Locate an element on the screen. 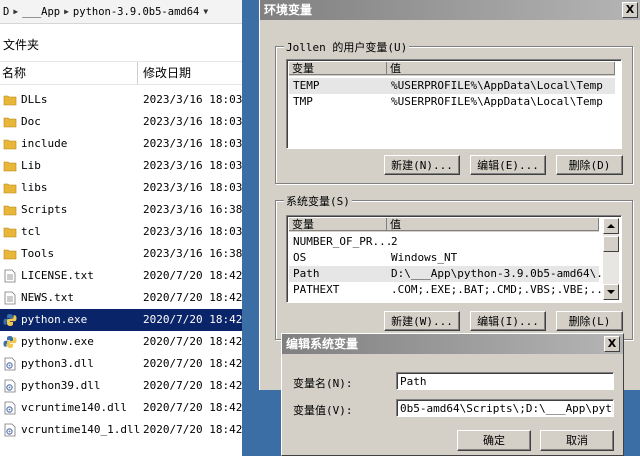  file-row: libs 2023/3/16 18:03 is located at coordinates (121, 188).